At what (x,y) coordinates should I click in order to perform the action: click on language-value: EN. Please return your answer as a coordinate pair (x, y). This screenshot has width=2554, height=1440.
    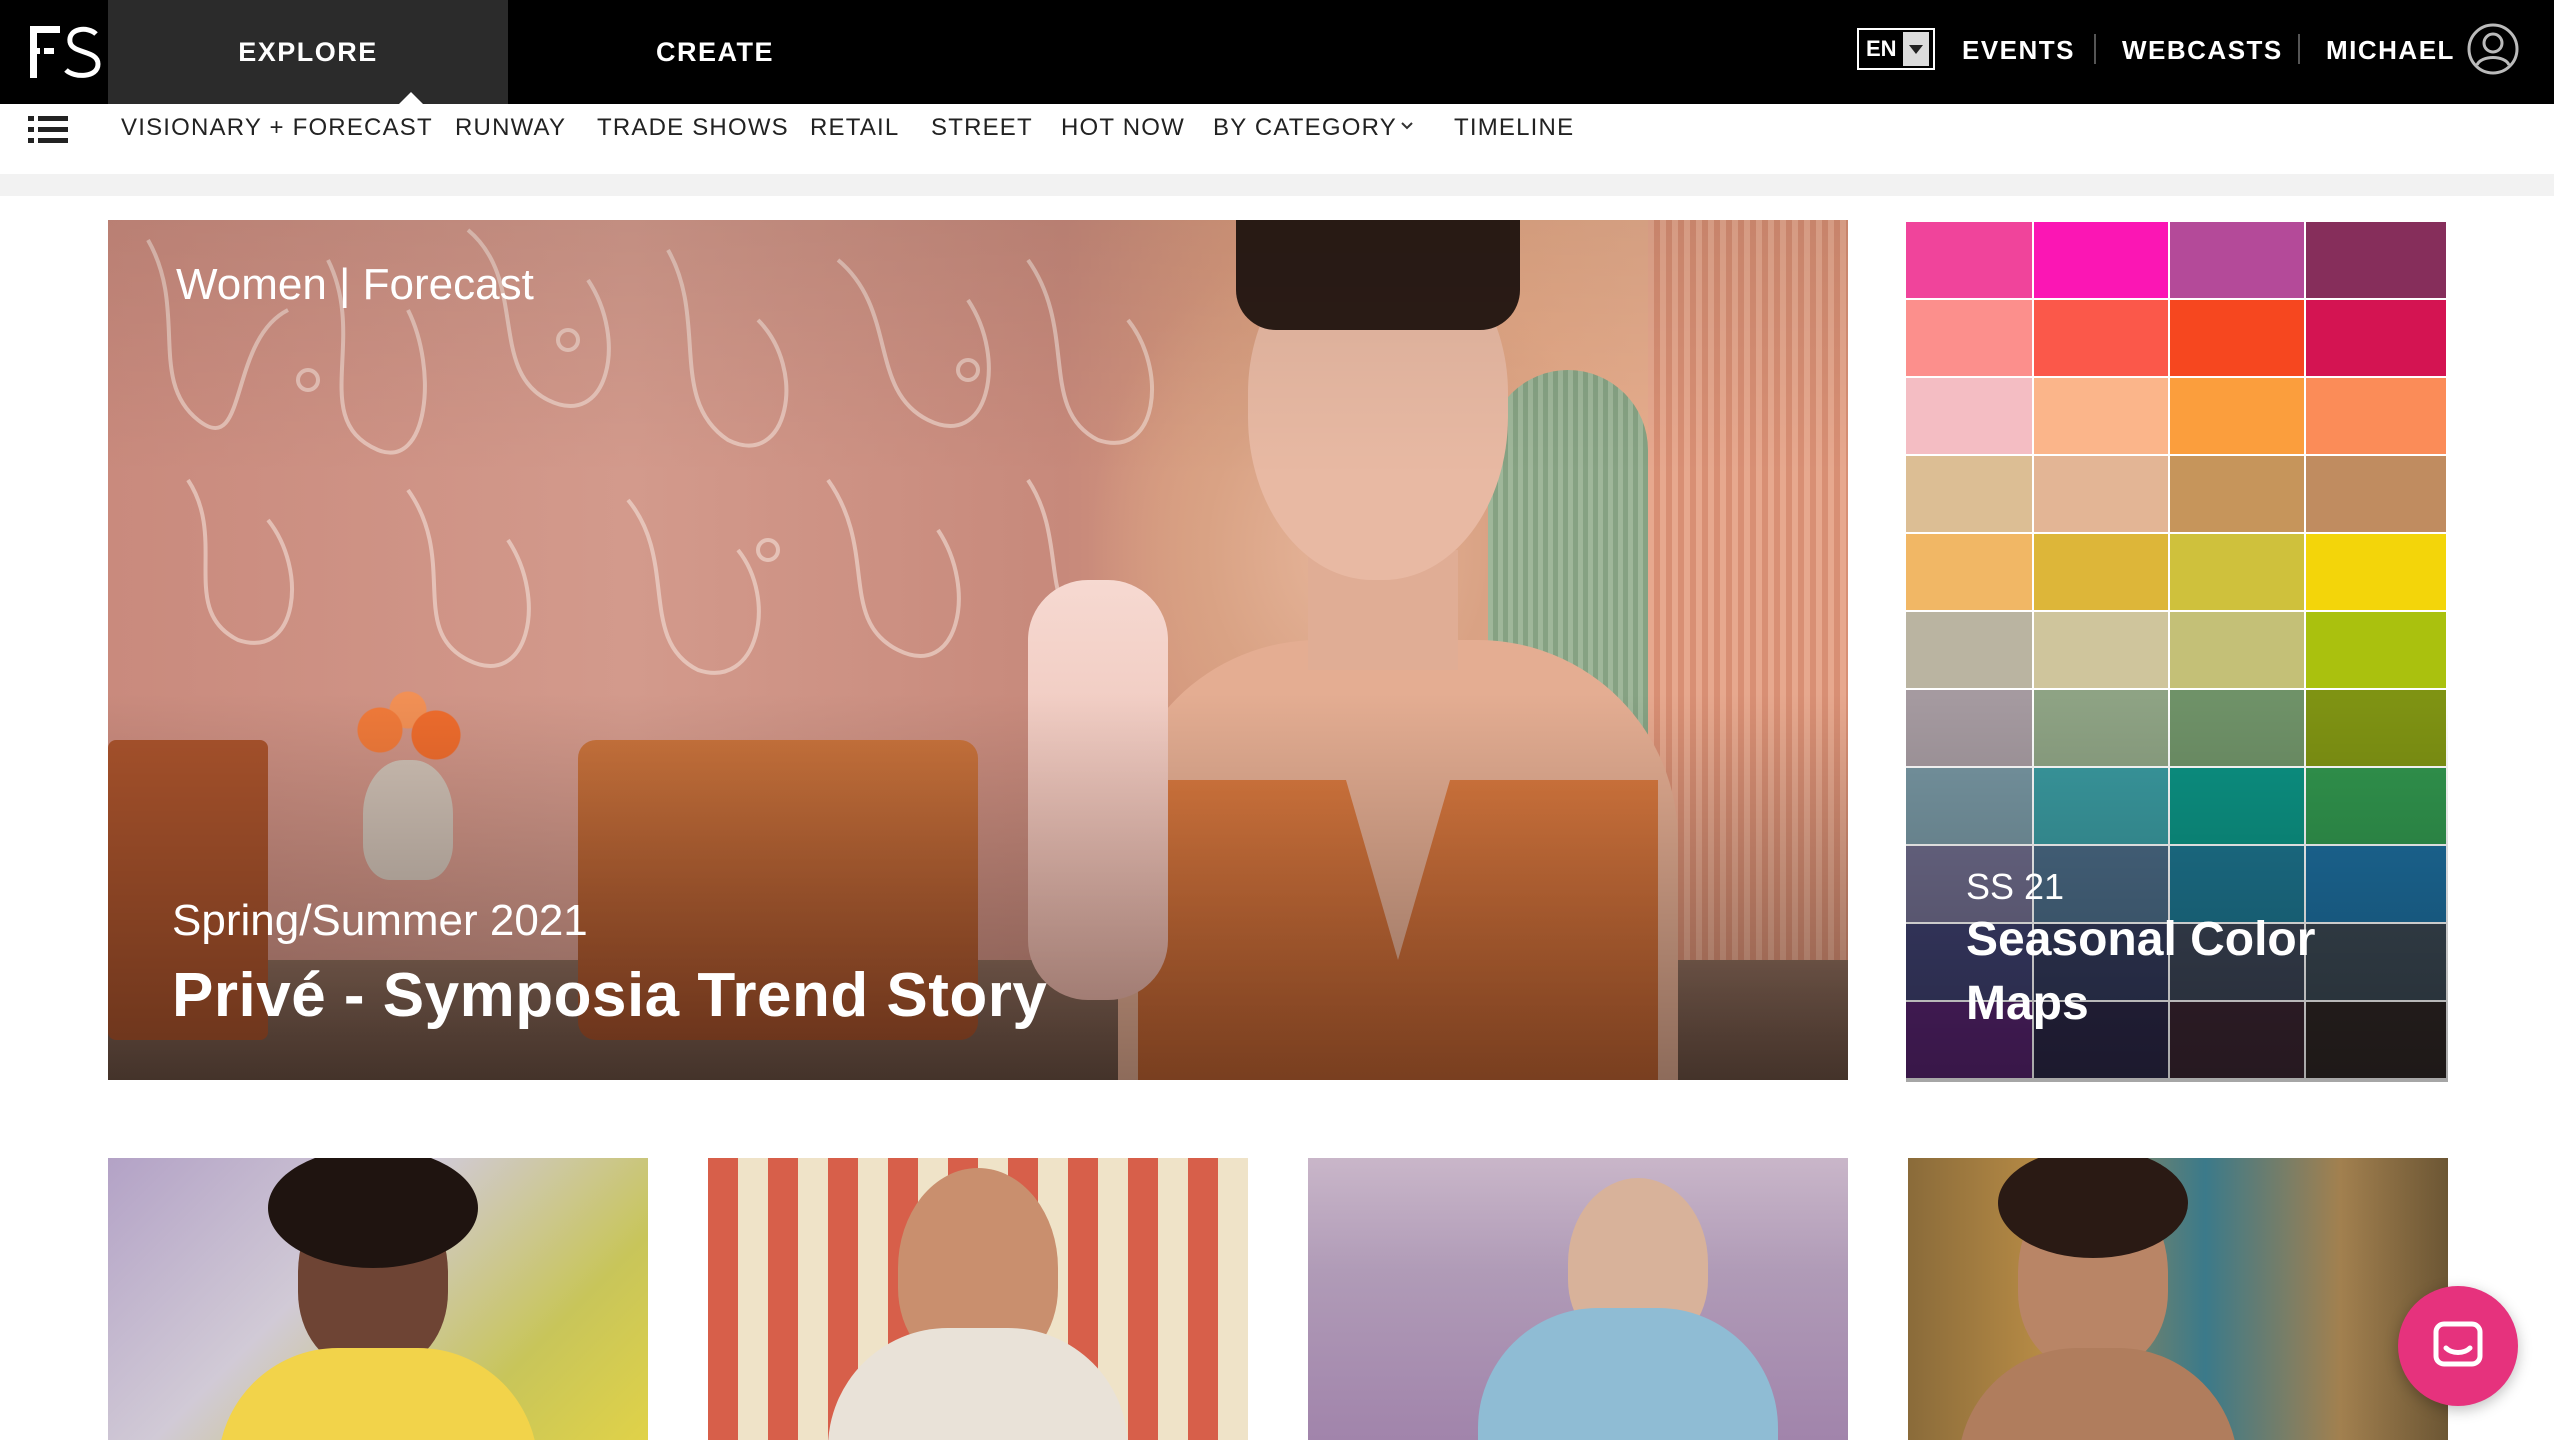
    Looking at the image, I should click on (1881, 48).